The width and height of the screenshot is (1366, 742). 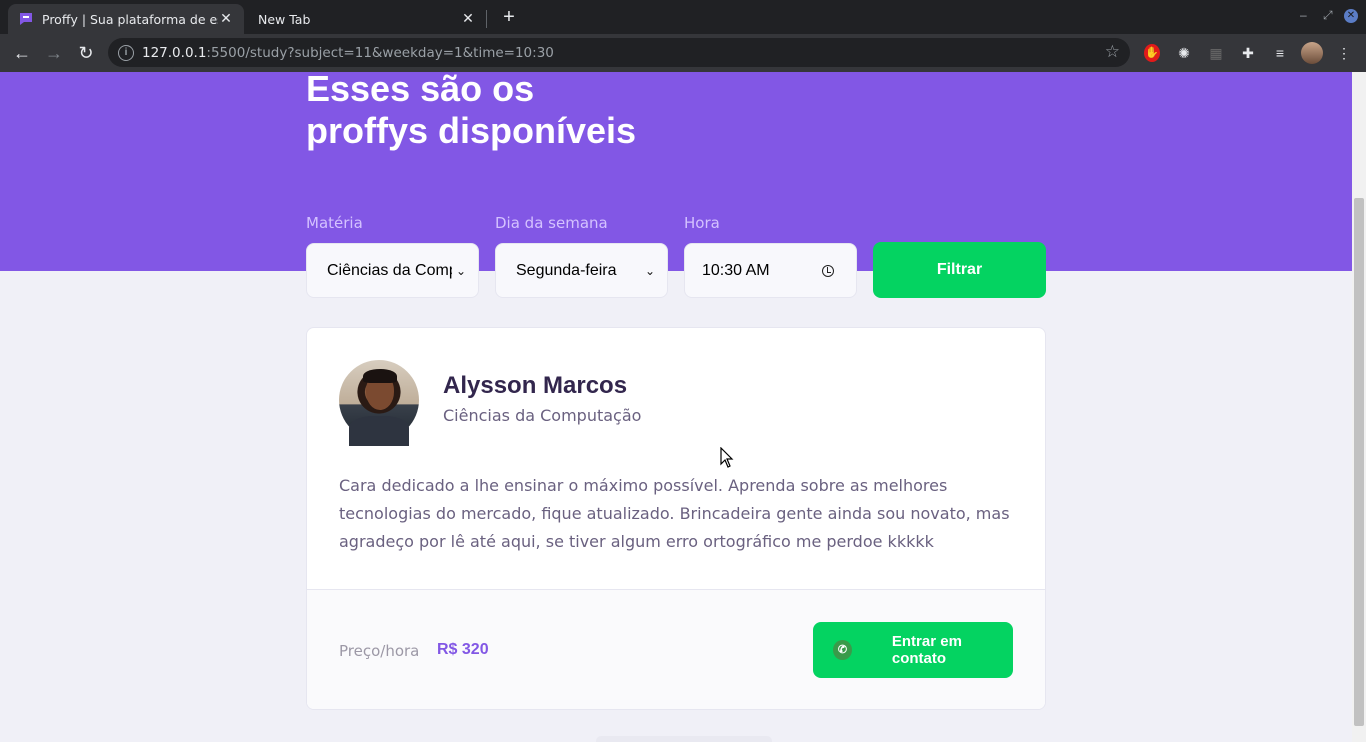 What do you see at coordinates (676, 649) in the screenshot?
I see `card-footer: Preço/hora R$ 320 ✆ Entrar em contato` at bounding box center [676, 649].